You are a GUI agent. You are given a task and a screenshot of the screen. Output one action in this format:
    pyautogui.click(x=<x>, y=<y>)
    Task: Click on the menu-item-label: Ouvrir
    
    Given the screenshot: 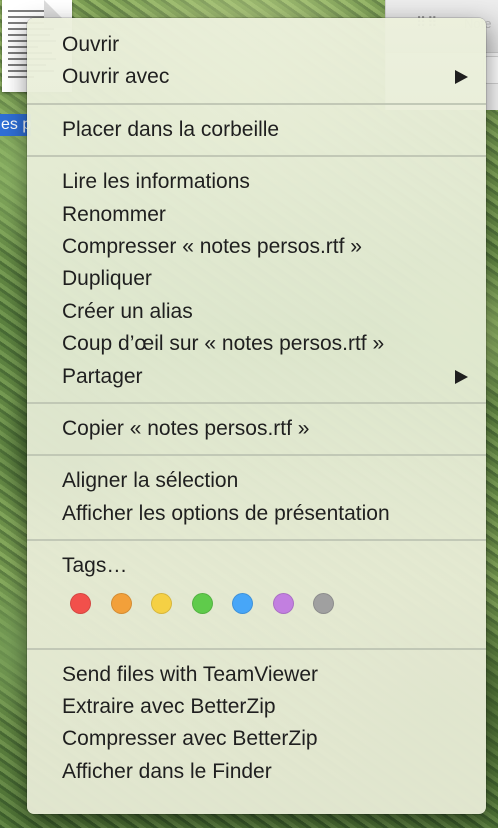 What is the action you would take?
    pyautogui.click(x=91, y=44)
    